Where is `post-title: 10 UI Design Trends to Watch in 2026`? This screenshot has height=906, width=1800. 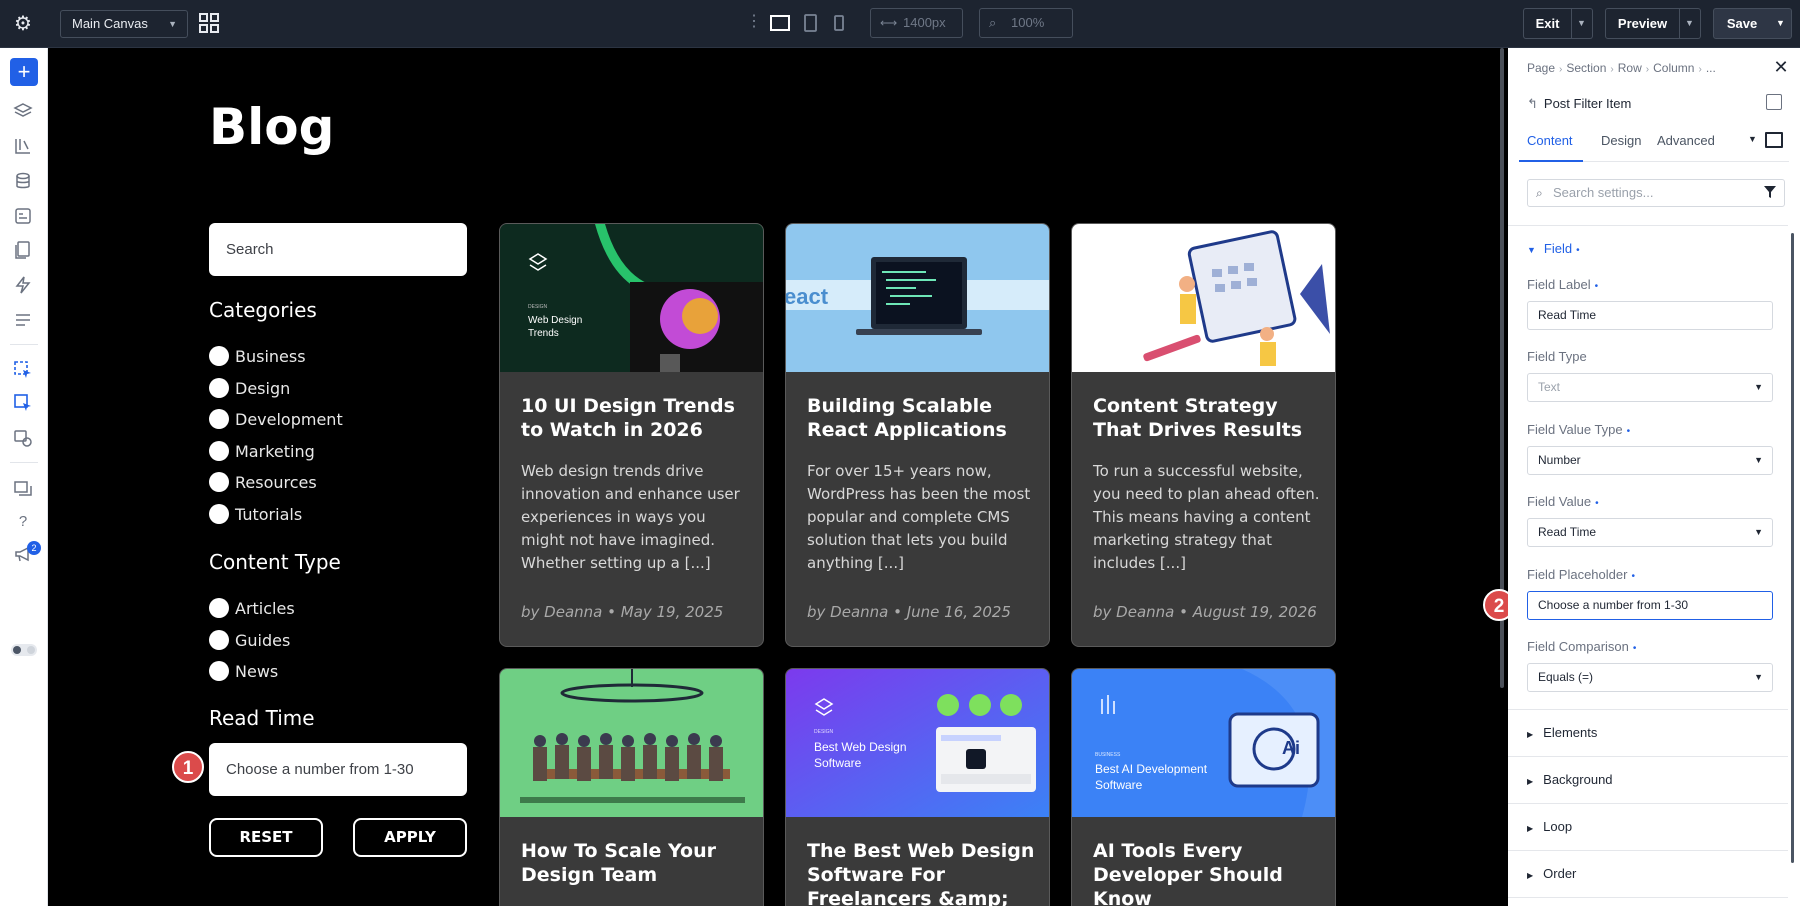
post-title: 10 UI Design Trends to Watch in 2026 is located at coordinates (636, 418).